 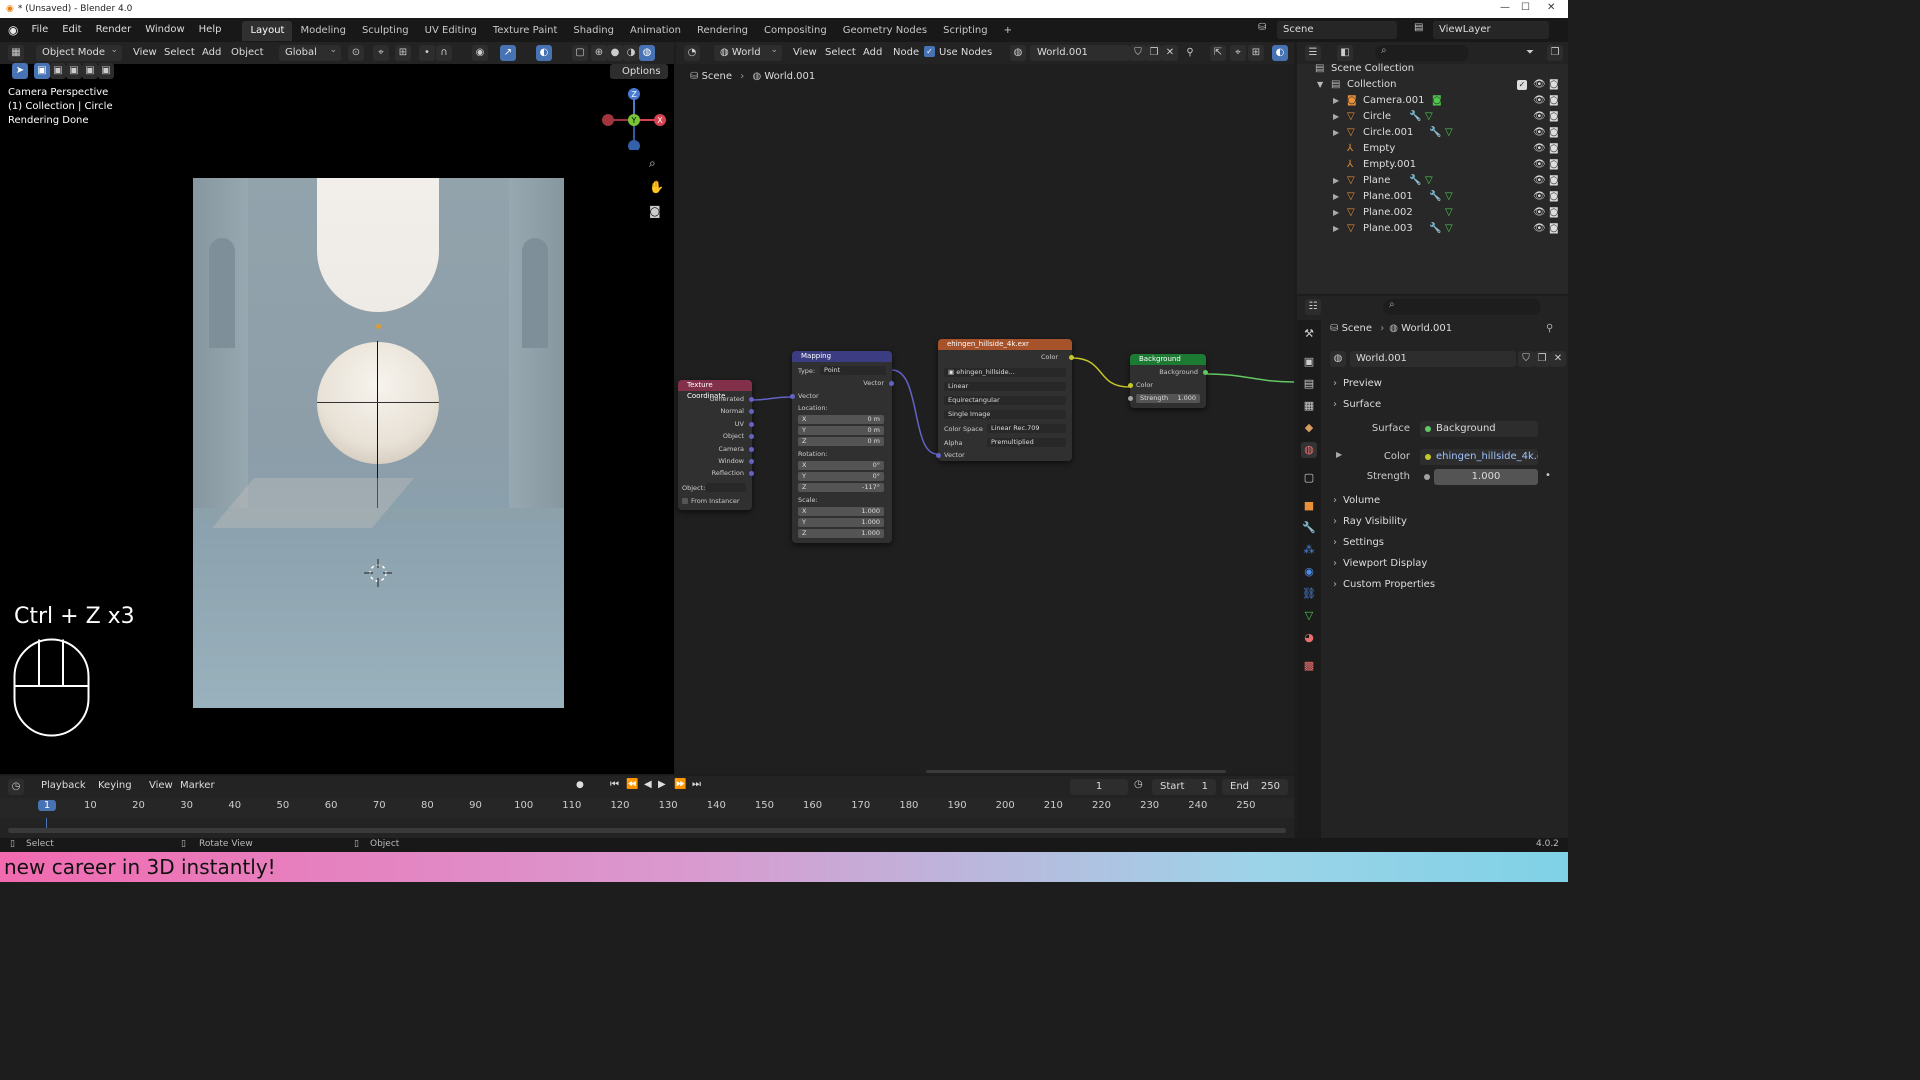 I want to click on pivot-icon: ⊙, so click(x=356, y=53).